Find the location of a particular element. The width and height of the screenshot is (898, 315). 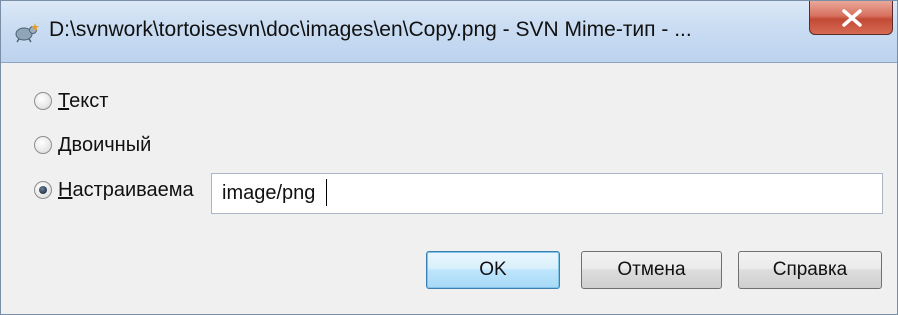

custom-mime-input is located at coordinates (547, 193).